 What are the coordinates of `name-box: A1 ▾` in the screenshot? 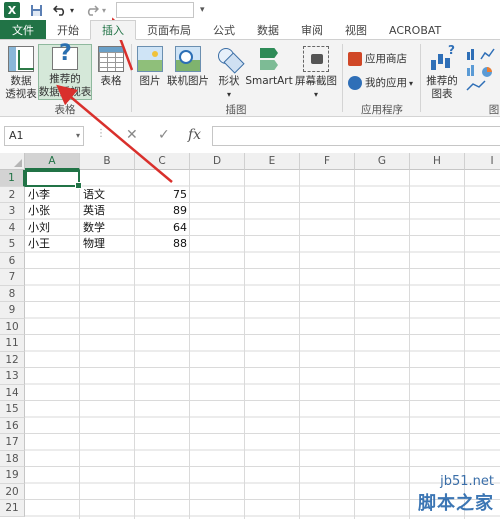 It's located at (44, 136).